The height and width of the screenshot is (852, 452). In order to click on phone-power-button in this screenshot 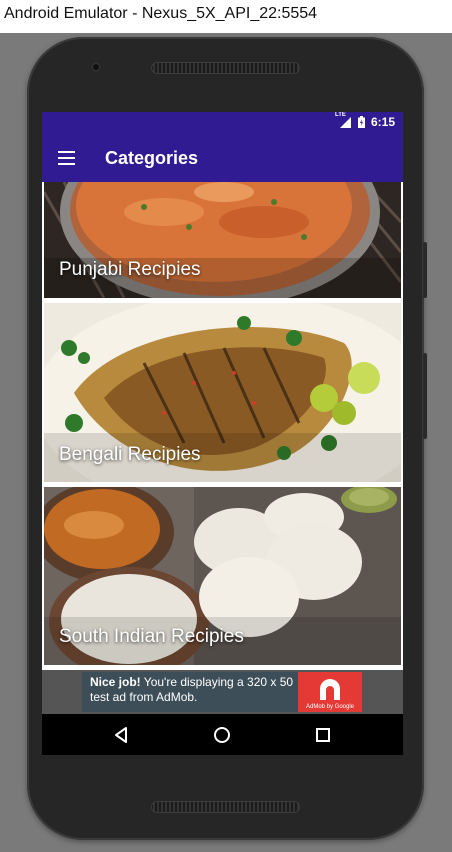, I will do `click(425, 270)`.